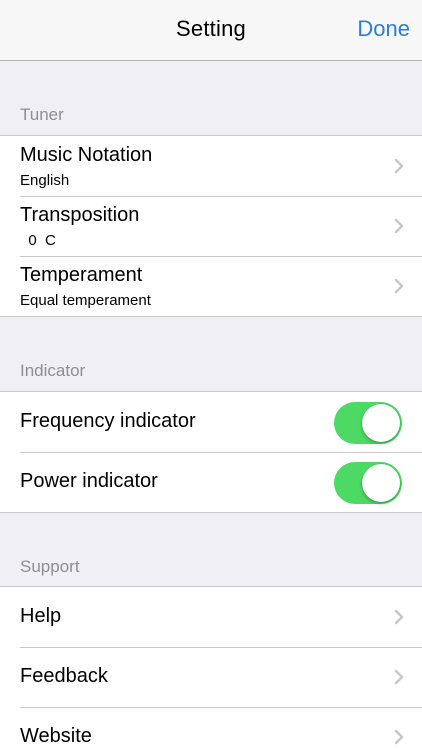 Image resolution: width=422 pixels, height=750 pixels. What do you see at coordinates (108, 421) in the screenshot?
I see `frequency-indicator-label: Frequency indicator` at bounding box center [108, 421].